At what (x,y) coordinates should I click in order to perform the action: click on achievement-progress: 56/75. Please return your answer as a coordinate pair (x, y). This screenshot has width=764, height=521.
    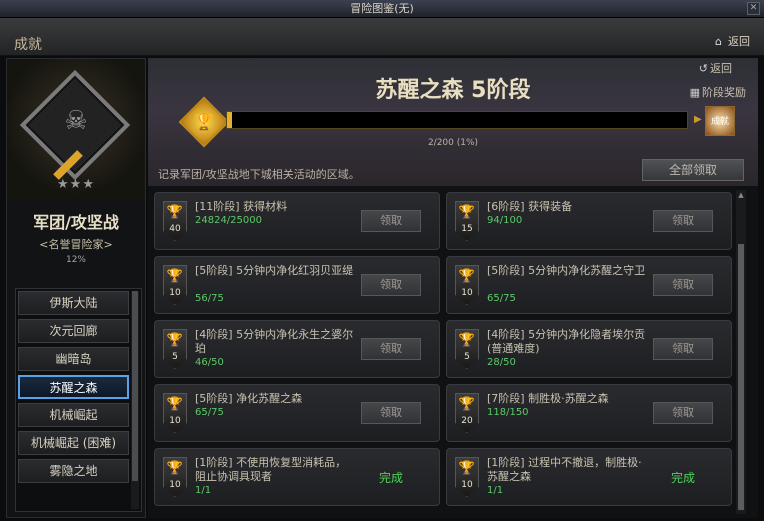
    Looking at the image, I should click on (209, 298).